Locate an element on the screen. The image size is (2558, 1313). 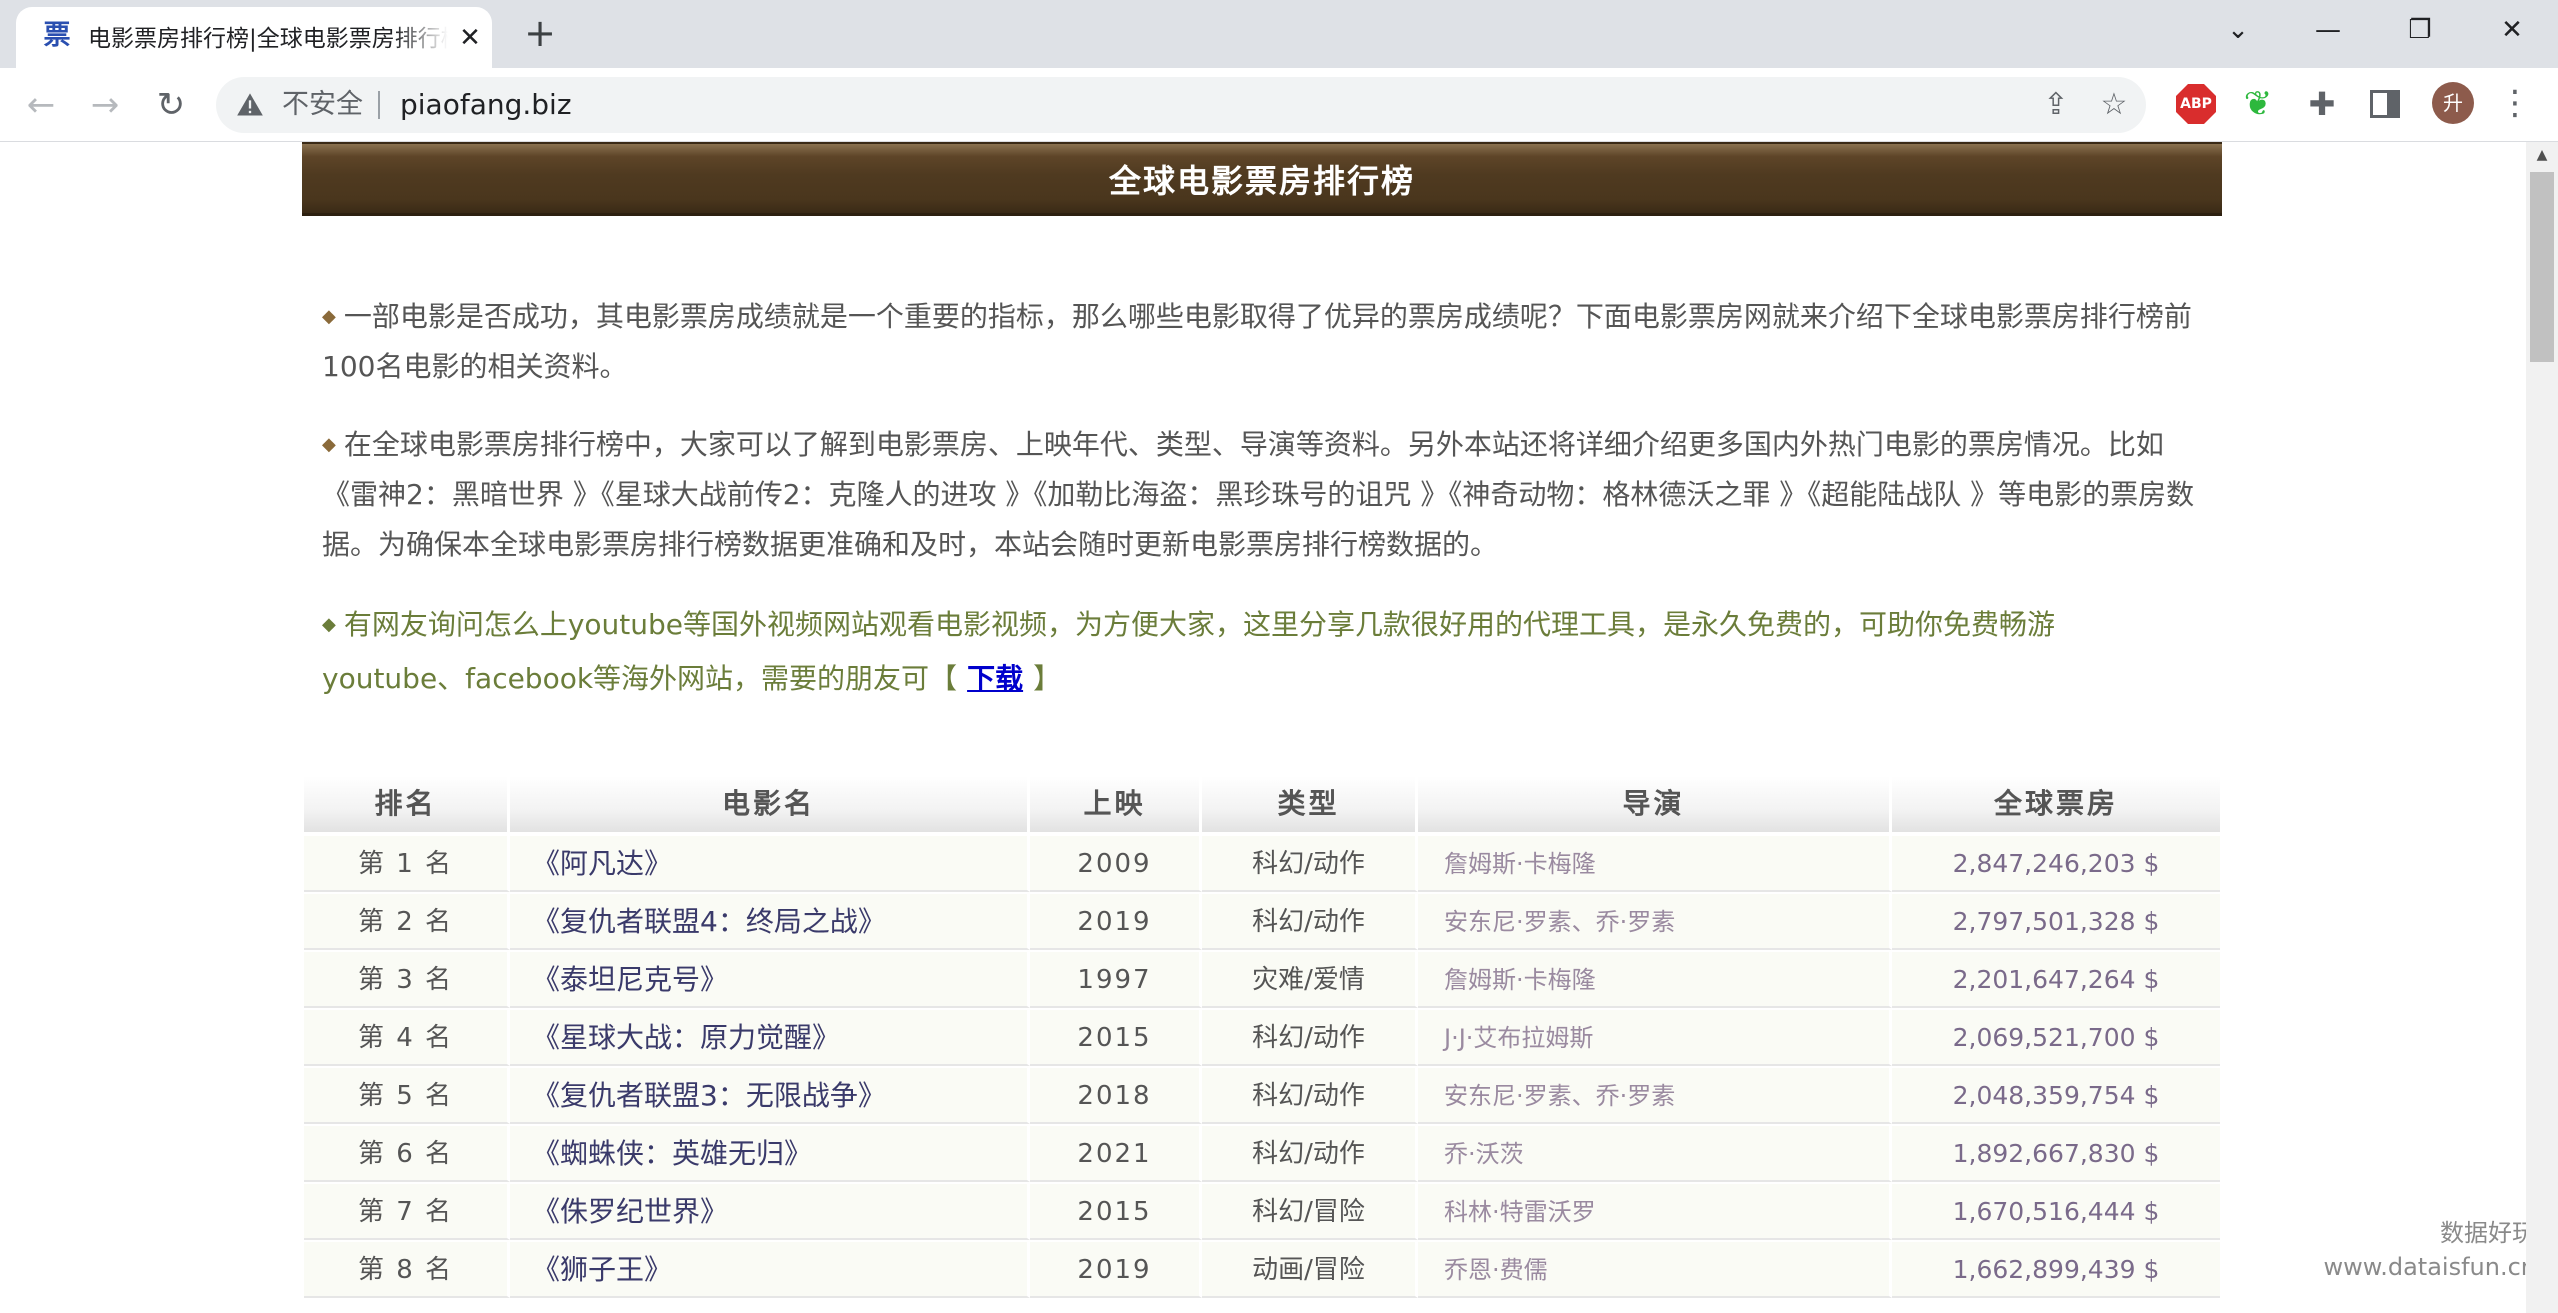
browser-toolbar: ← → ↻ 不安全 piaofang.biz ⇪ ☆ is located at coordinates (1279, 105).